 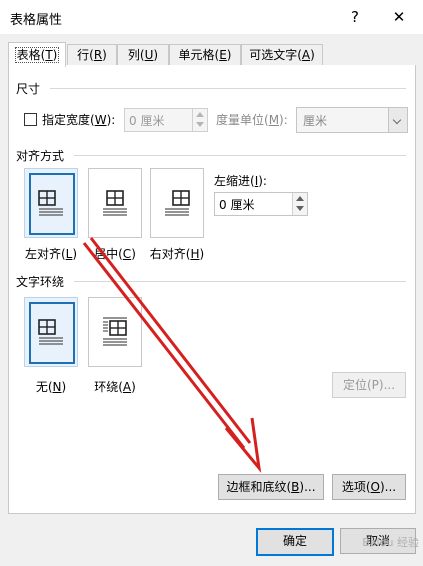 I want to click on watermark-logo: Baidu 经验, so click(x=387, y=549).